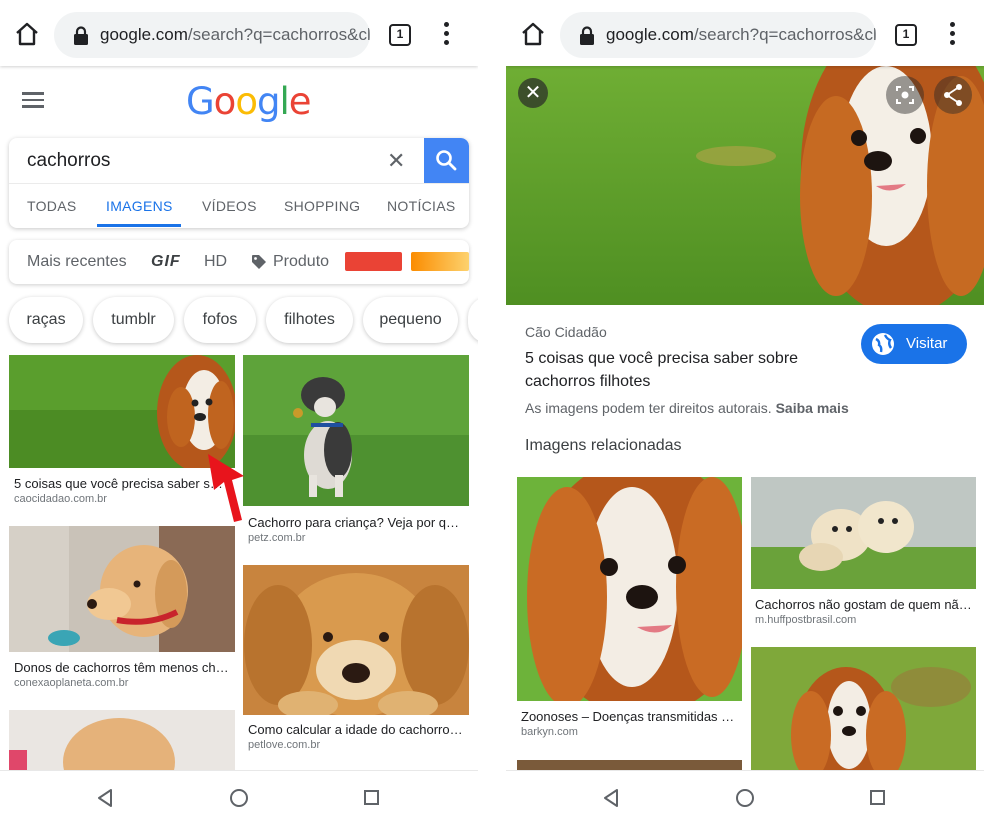 This screenshot has height=824, width=984. Describe the element at coordinates (229, 206) in the screenshot. I see `tab-videos: VÍDEOS` at that location.